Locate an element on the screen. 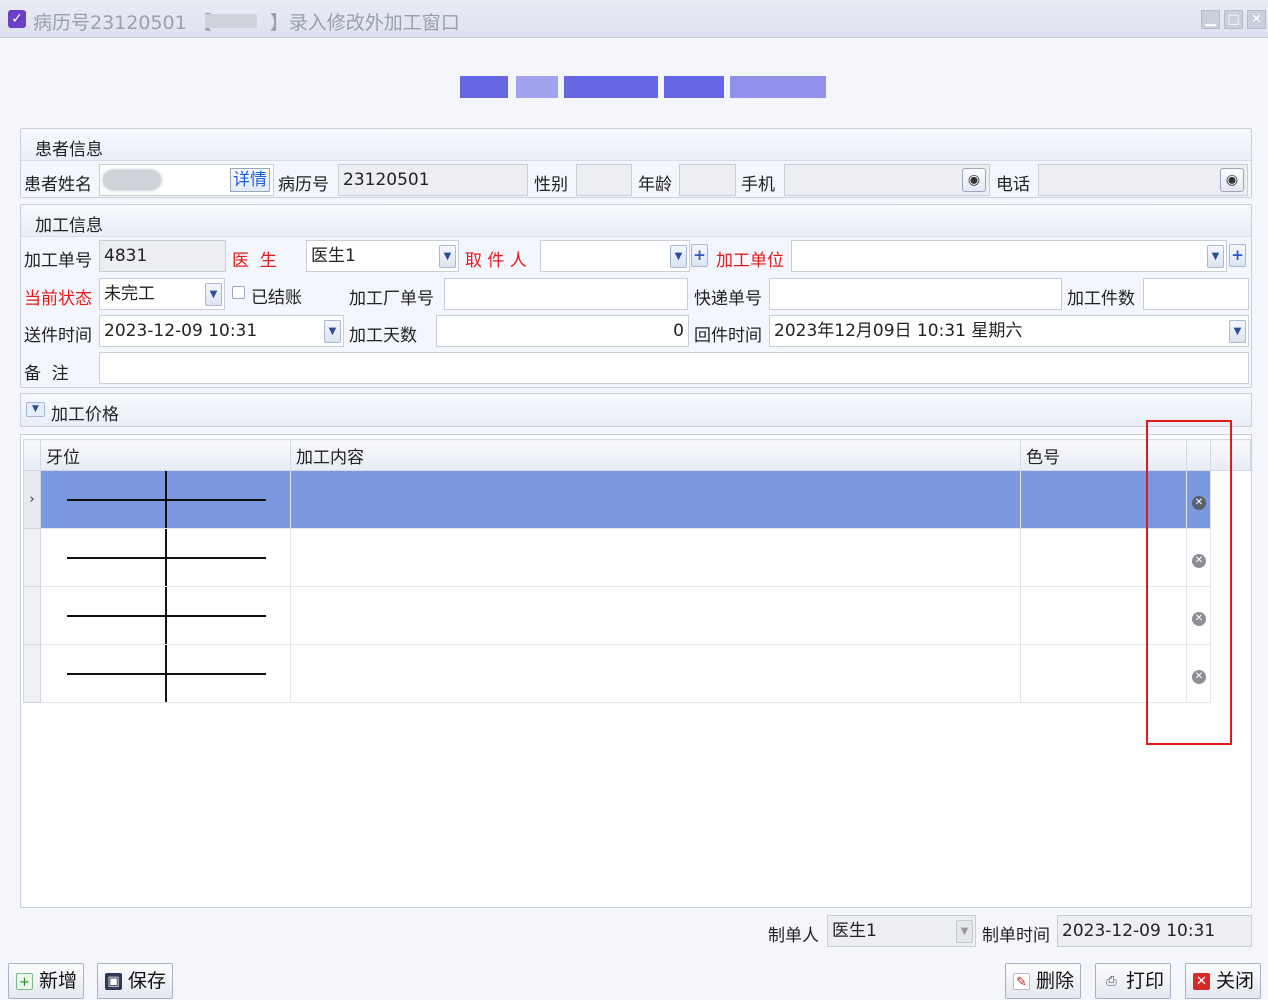 This screenshot has width=1268, height=1000. patient-info-header: 患者信息 is located at coordinates (636, 145).